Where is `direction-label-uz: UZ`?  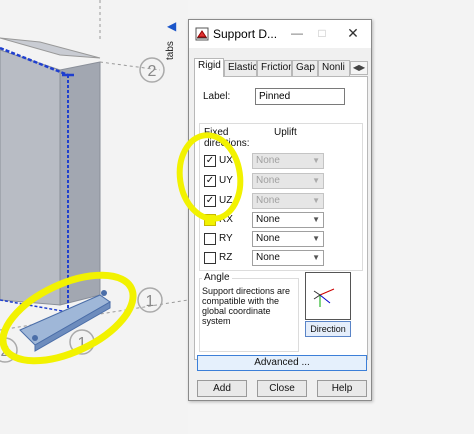
direction-label-uz: UZ is located at coordinates (226, 200).